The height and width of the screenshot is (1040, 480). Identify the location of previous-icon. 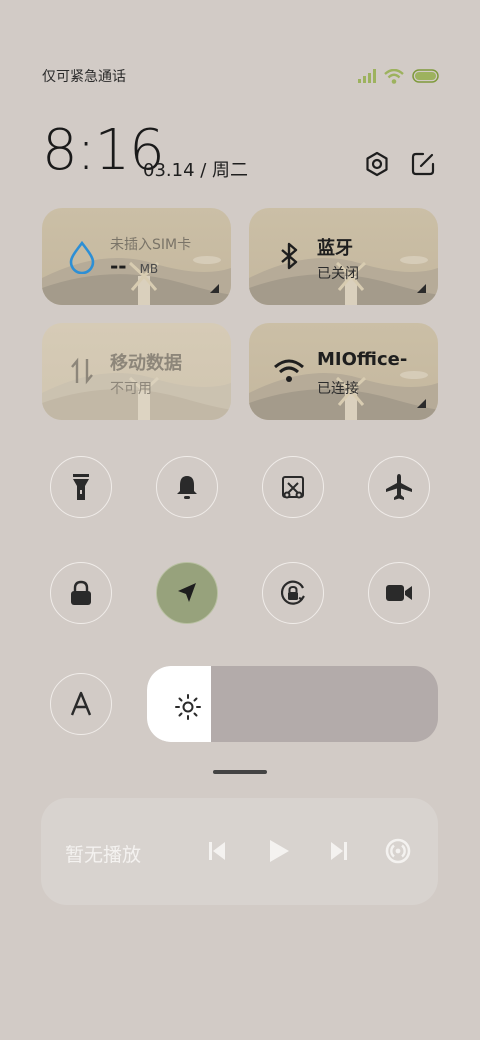
(217, 851).